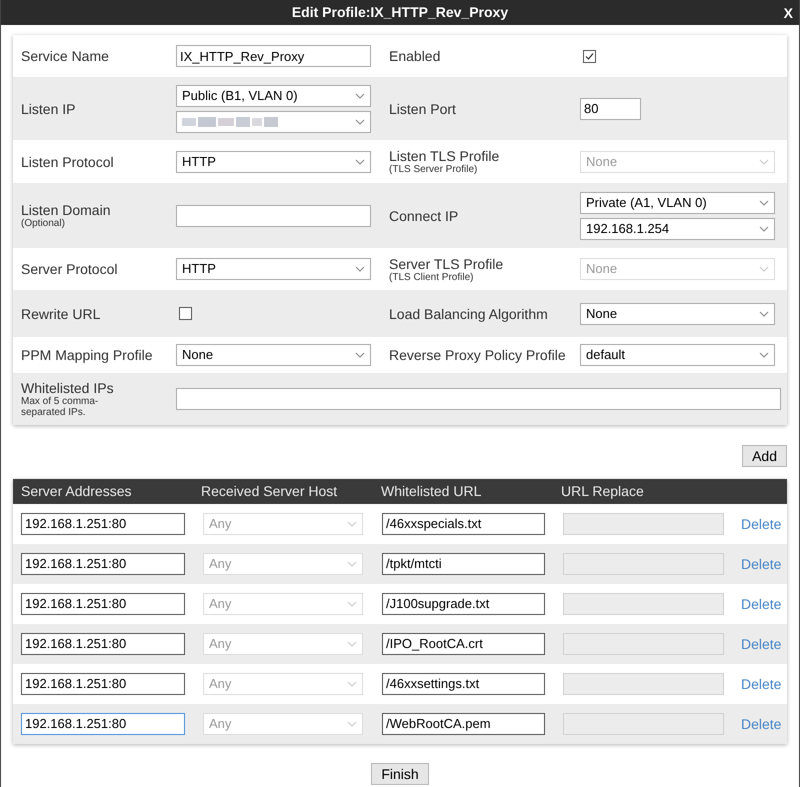 The width and height of the screenshot is (800, 787). Describe the element at coordinates (469, 314) in the screenshot. I see `field-label: Load Balancing Algorithm` at that location.